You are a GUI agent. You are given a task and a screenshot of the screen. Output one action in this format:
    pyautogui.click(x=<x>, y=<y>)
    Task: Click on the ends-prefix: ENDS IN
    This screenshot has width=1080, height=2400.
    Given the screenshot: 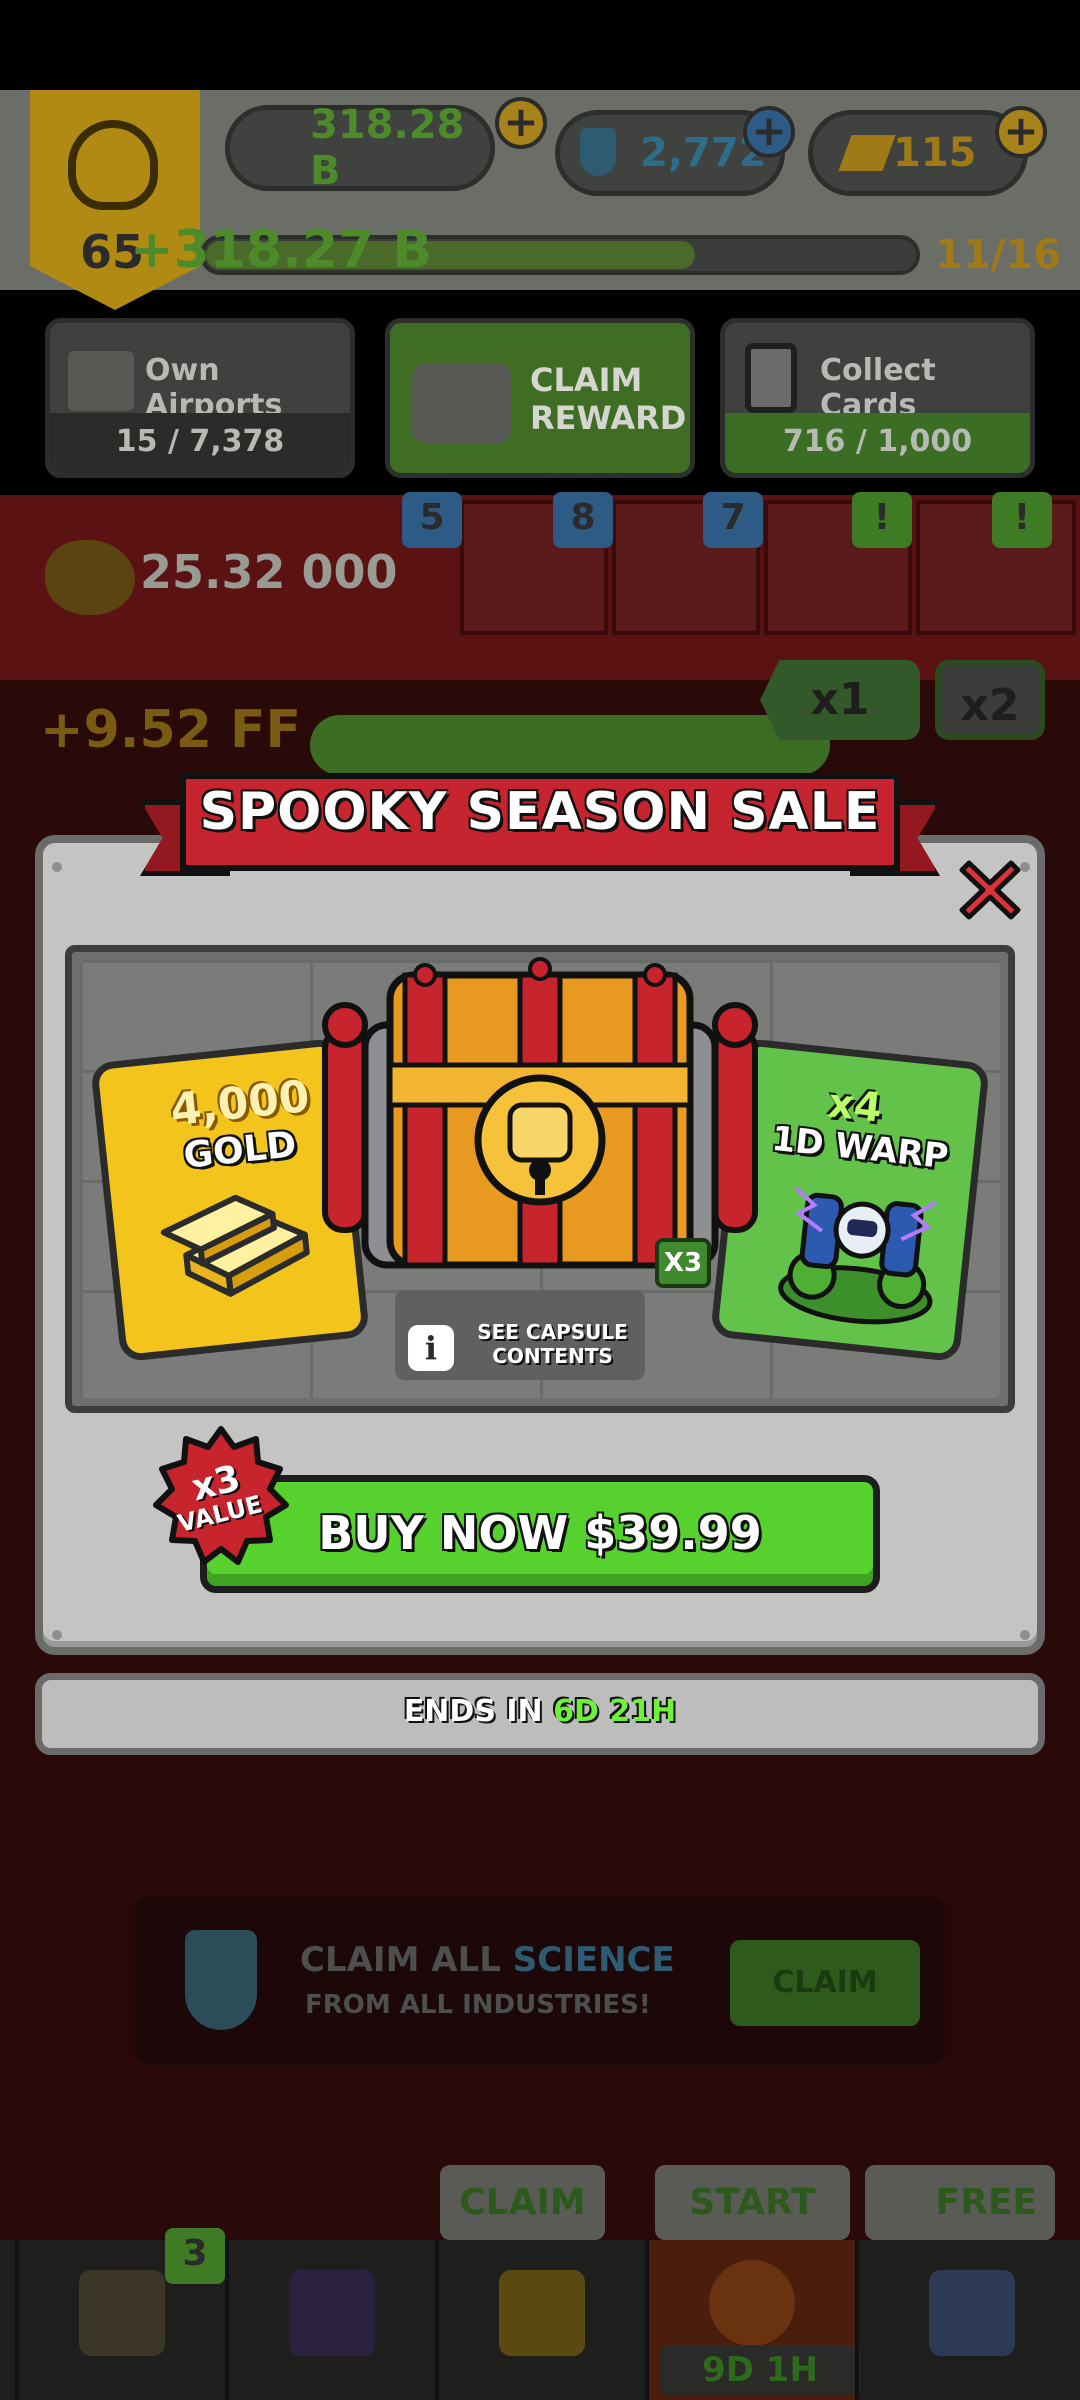 What is the action you would take?
    pyautogui.click(x=473, y=1711)
    